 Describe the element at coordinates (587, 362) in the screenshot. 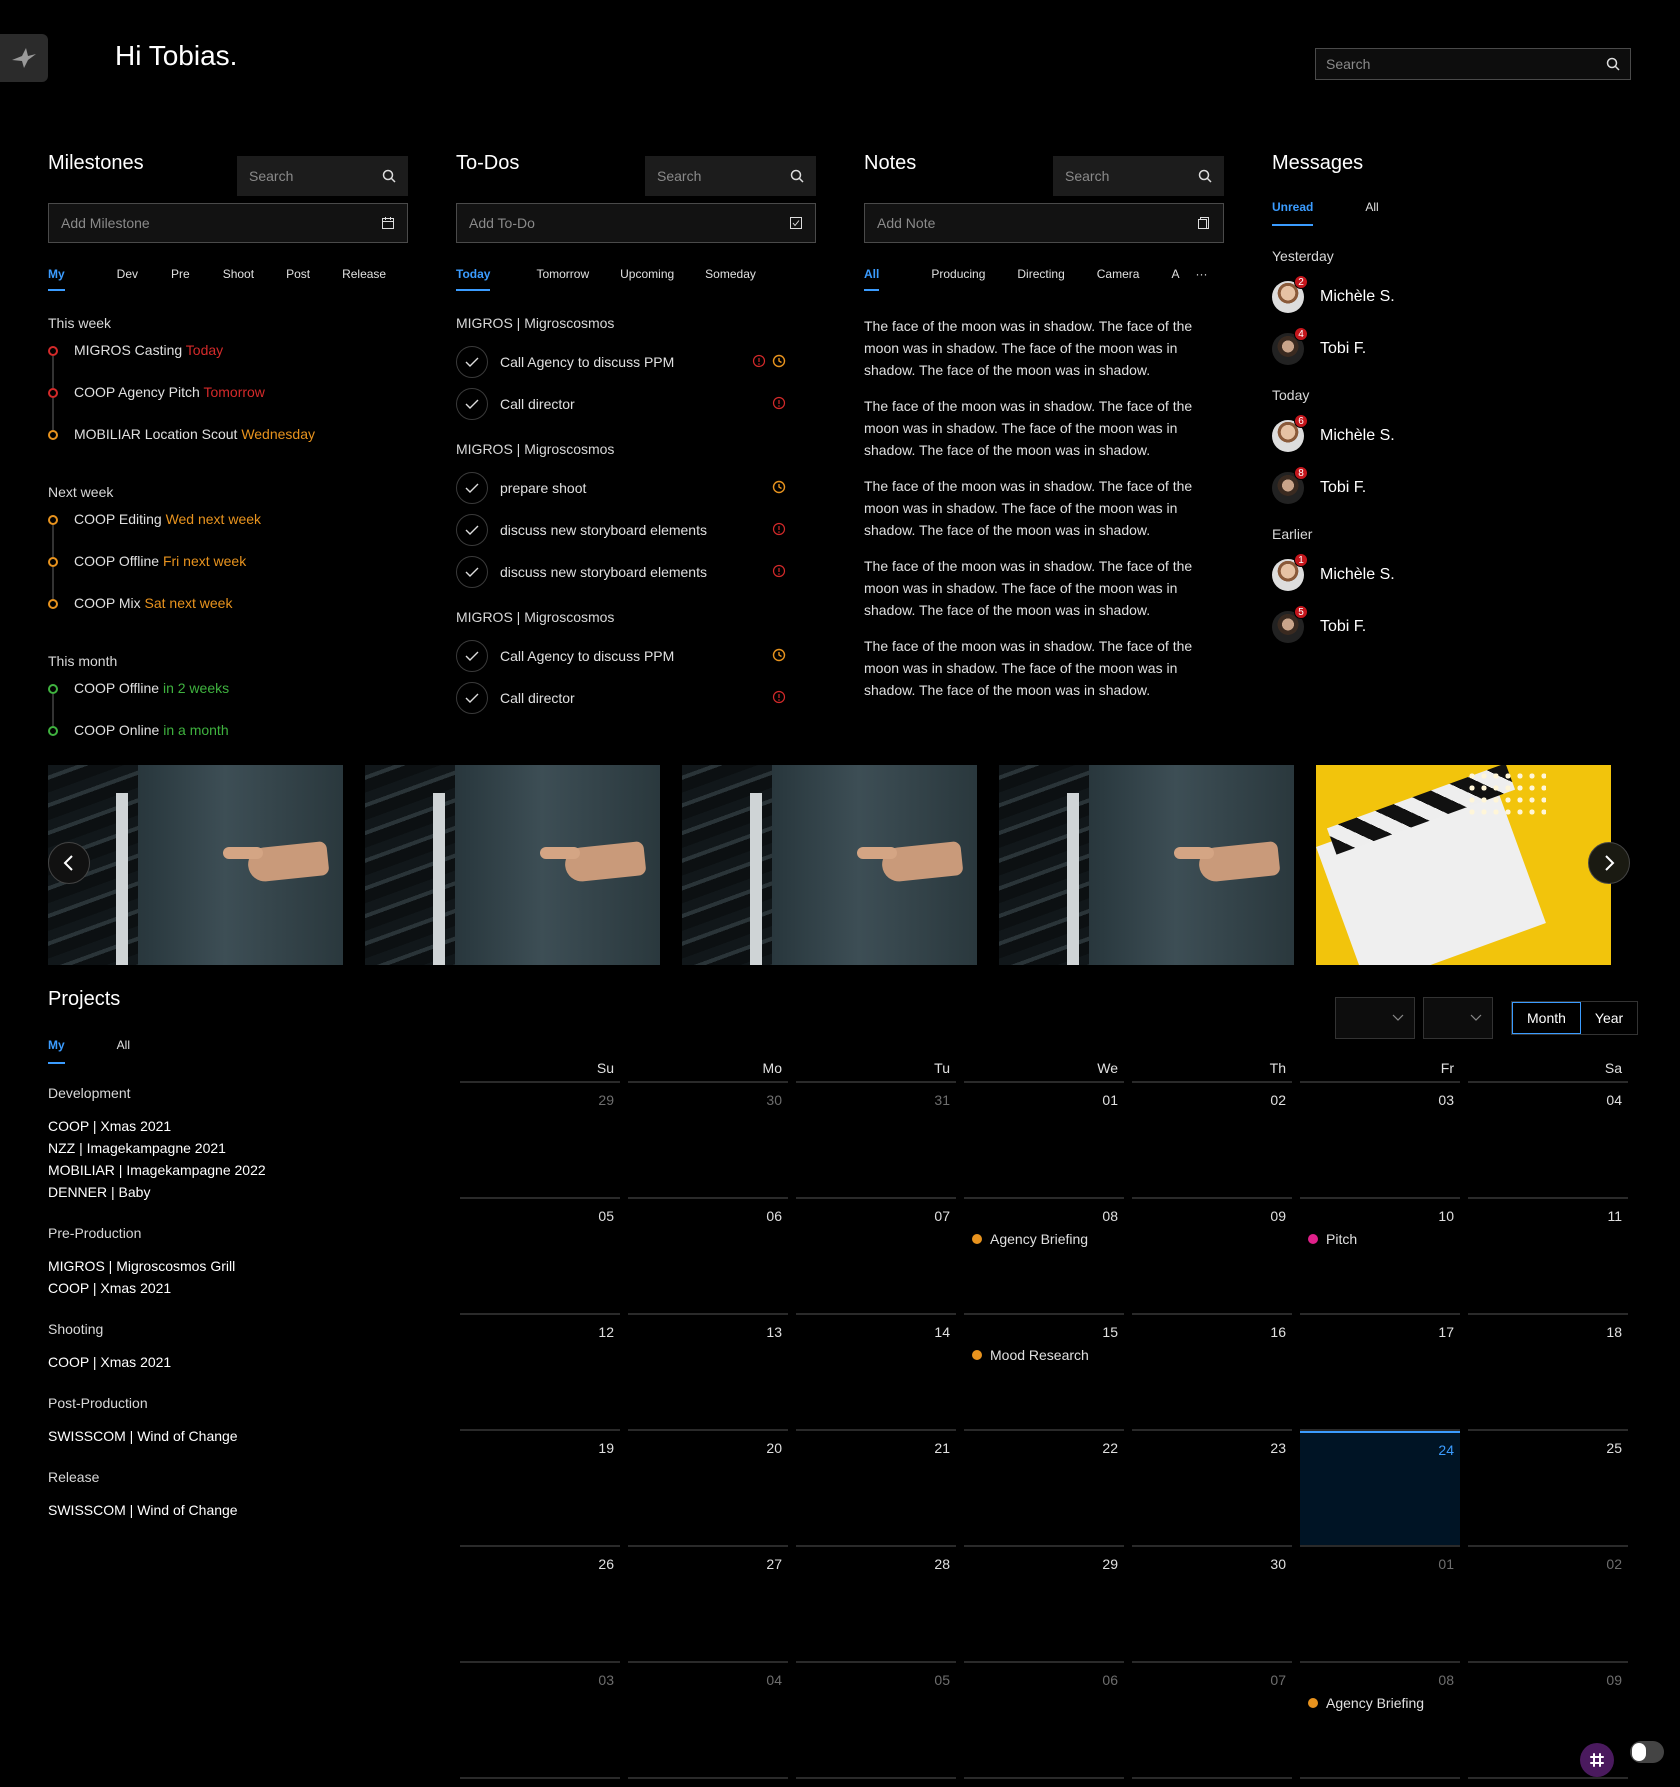

I see `todo-text: Call Agency to discuss PPM` at that location.